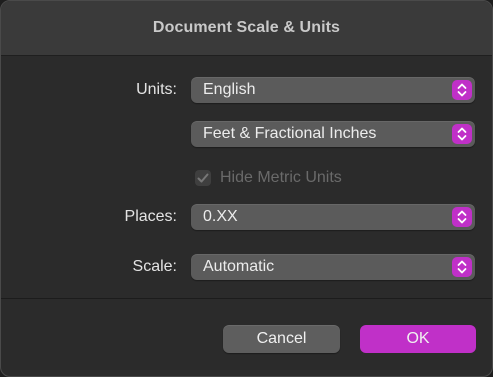 The width and height of the screenshot is (493, 377). What do you see at coordinates (333, 217) in the screenshot?
I see `places-popup: 0.XX` at bounding box center [333, 217].